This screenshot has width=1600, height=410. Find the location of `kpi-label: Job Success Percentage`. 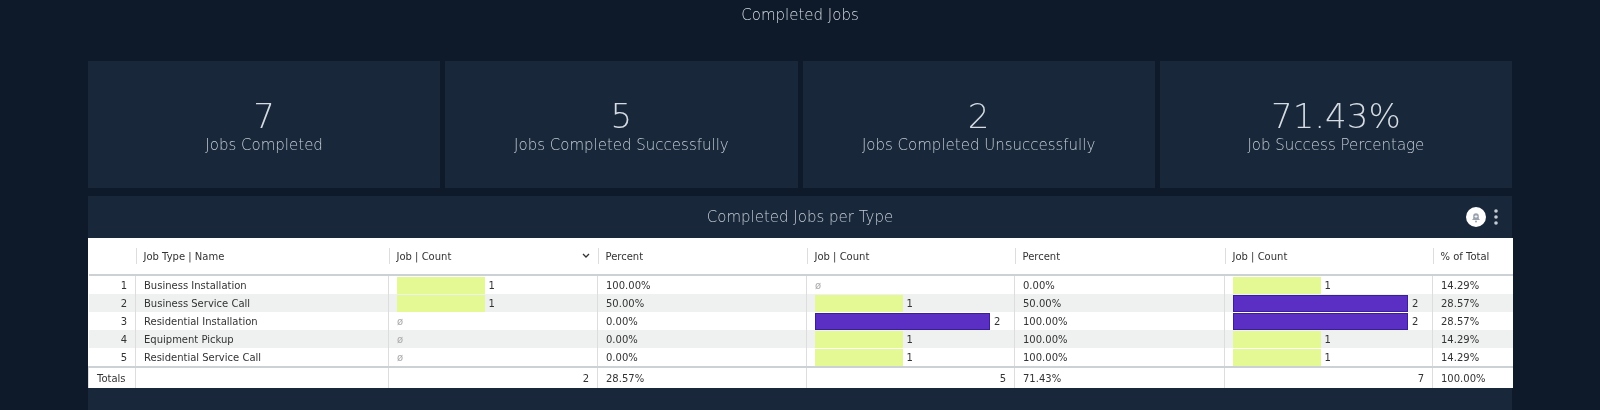

kpi-label: Job Success Percentage is located at coordinates (1336, 144).